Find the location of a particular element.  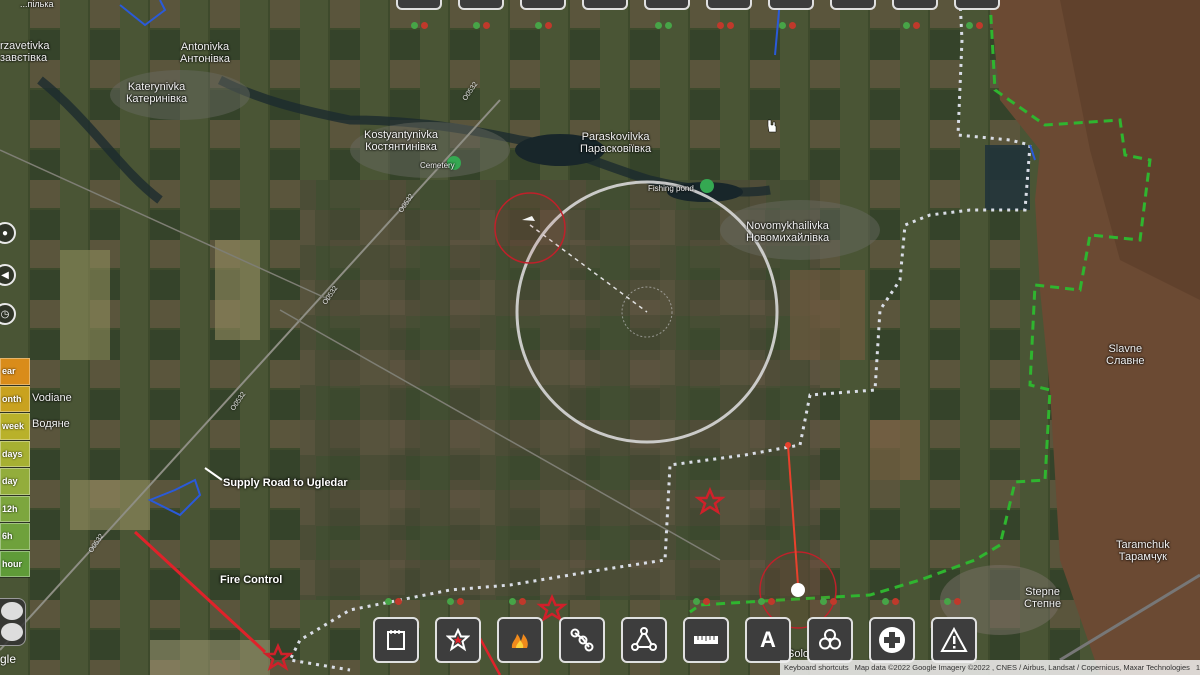

scale-text: 1 k is located at coordinates (1198, 667).